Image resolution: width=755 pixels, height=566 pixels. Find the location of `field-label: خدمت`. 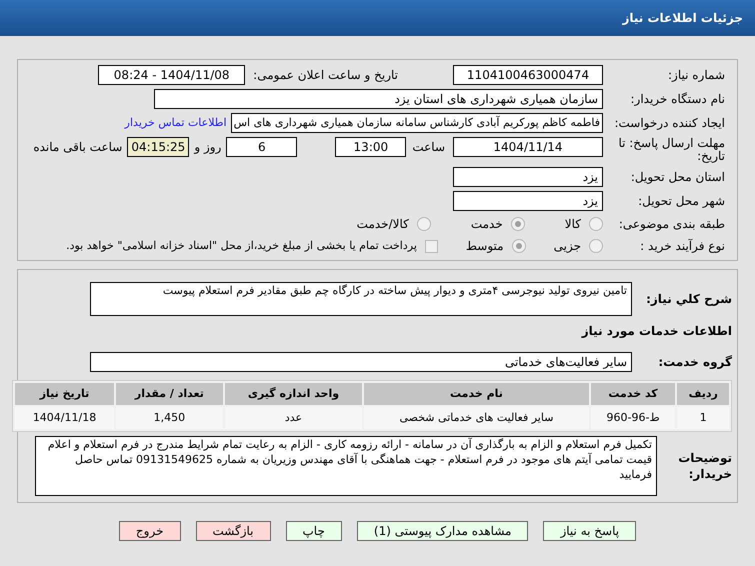

field-label: خدمت is located at coordinates (486, 224).